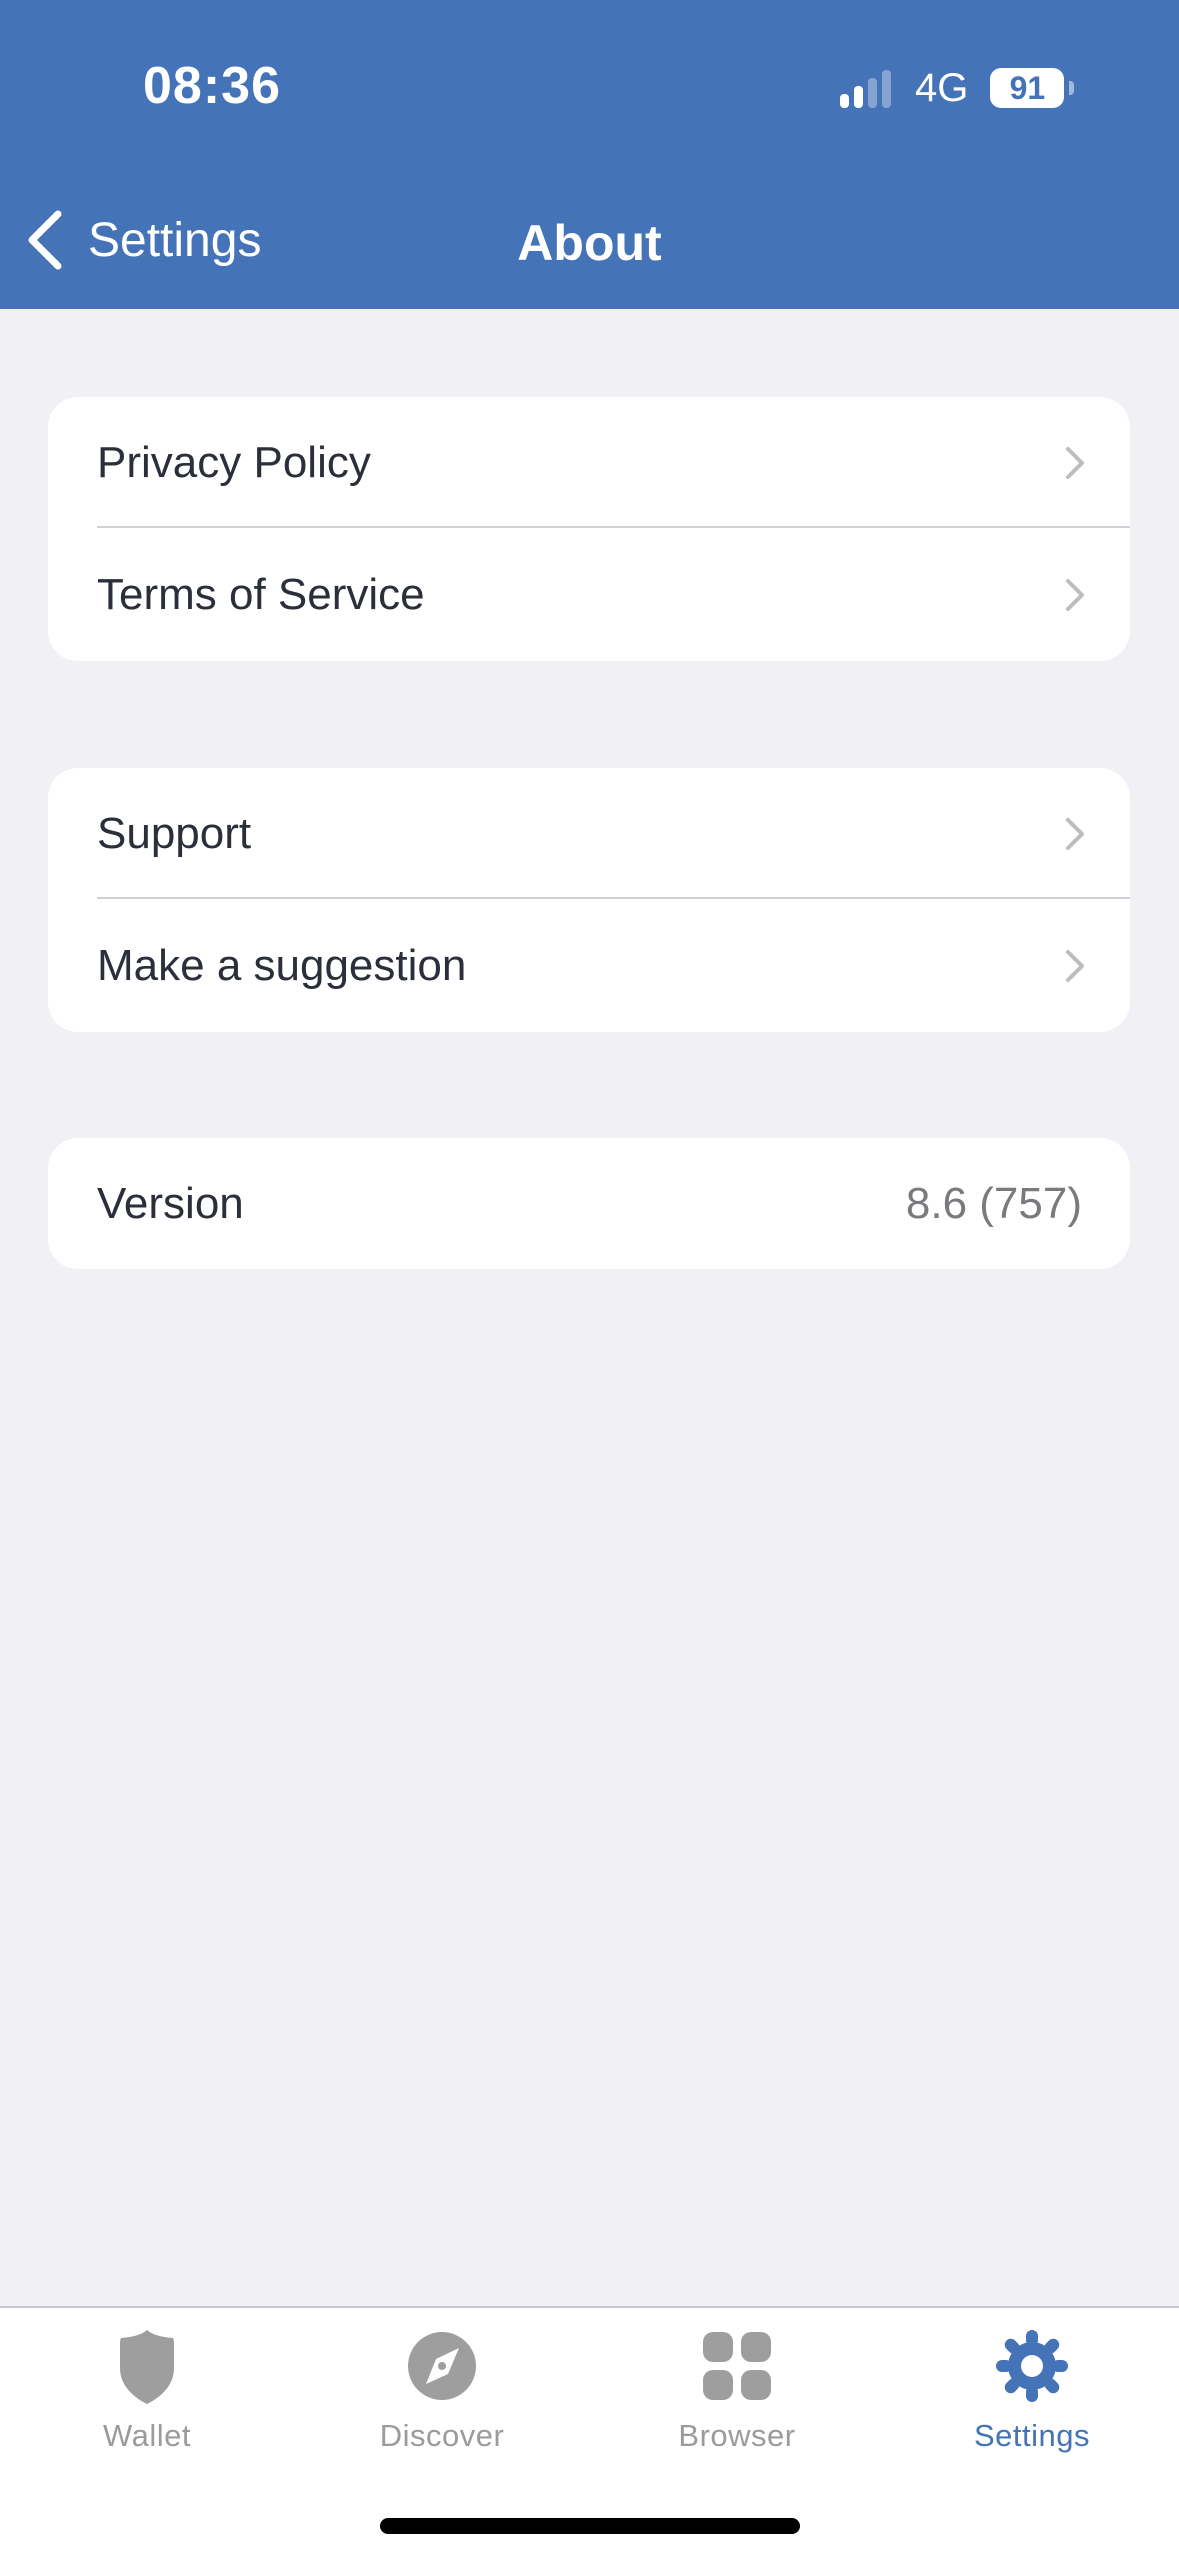  I want to click on shield-icon, so click(147, 2367).